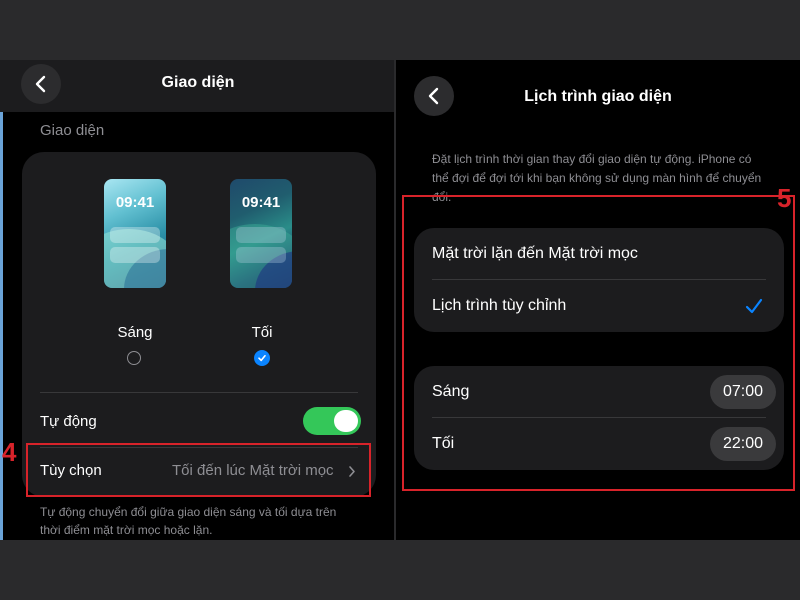 This screenshot has width=800, height=600. What do you see at coordinates (332, 421) in the screenshot?
I see `auto-toggle` at bounding box center [332, 421].